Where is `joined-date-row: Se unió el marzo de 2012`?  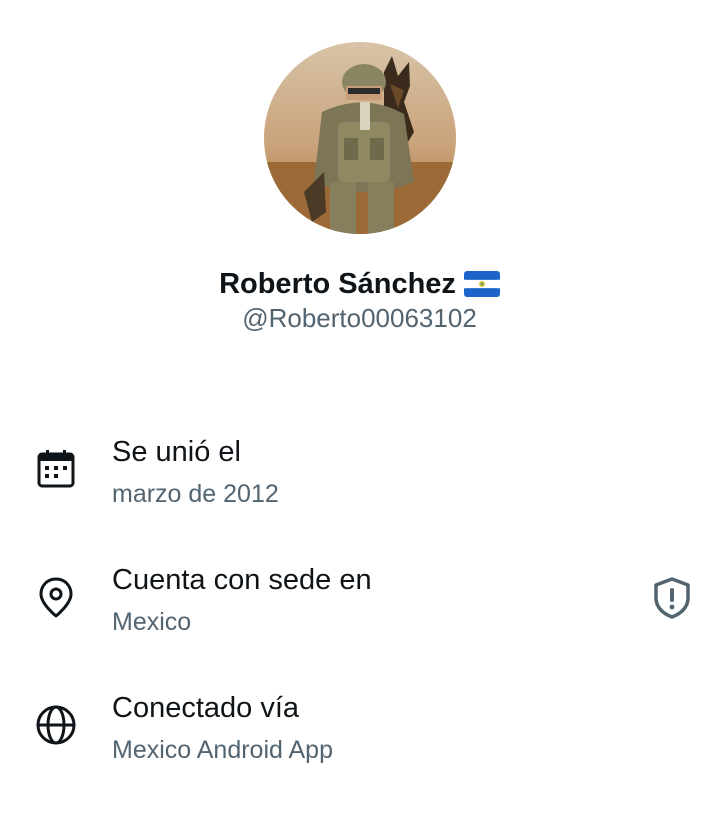 joined-date-row: Se unió el marzo de 2012 is located at coordinates (359, 480).